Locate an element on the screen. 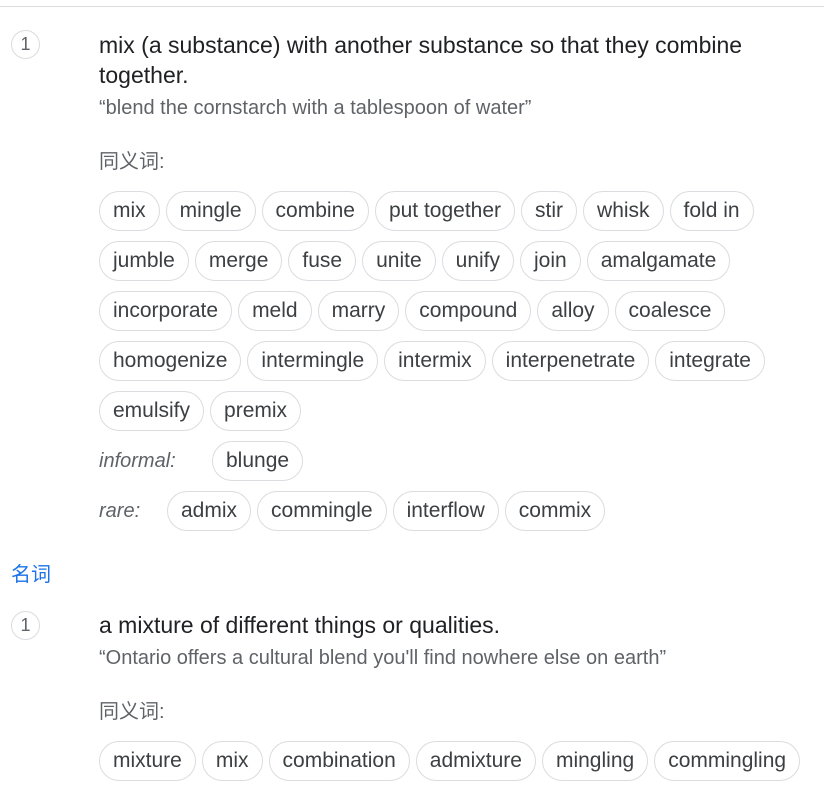 This screenshot has width=824, height=787. synonym-chip: admix is located at coordinates (209, 511).